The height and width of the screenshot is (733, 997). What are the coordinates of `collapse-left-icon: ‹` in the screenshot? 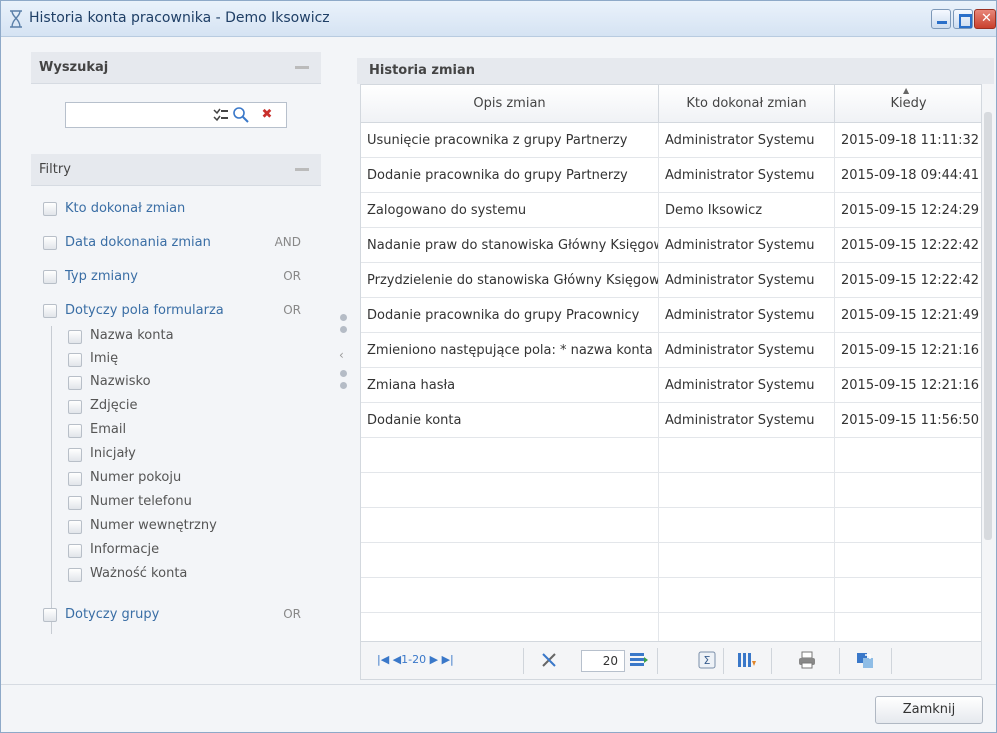 It's located at (341, 355).